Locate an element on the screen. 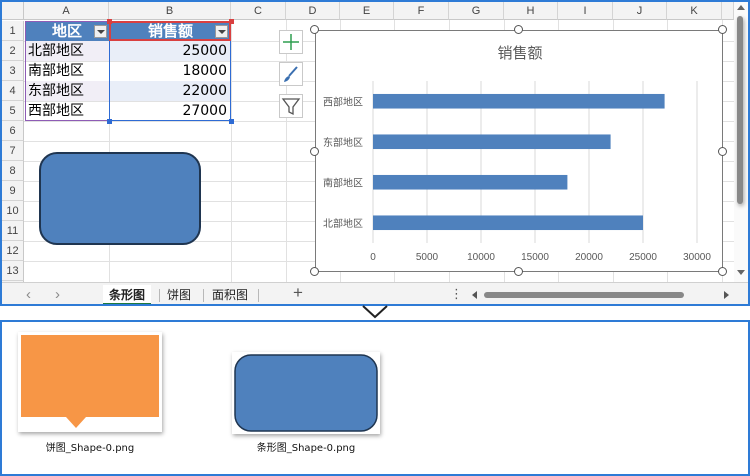  row-header-1: 1 is located at coordinates (13, 31).